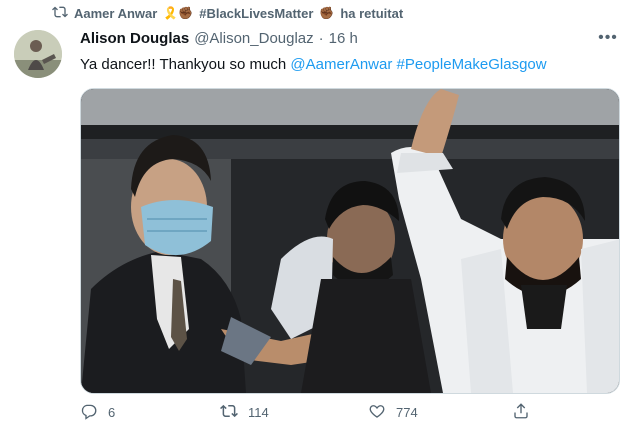  I want to click on hashtag-link: #PeopleMakeGlasgow, so click(472, 64).